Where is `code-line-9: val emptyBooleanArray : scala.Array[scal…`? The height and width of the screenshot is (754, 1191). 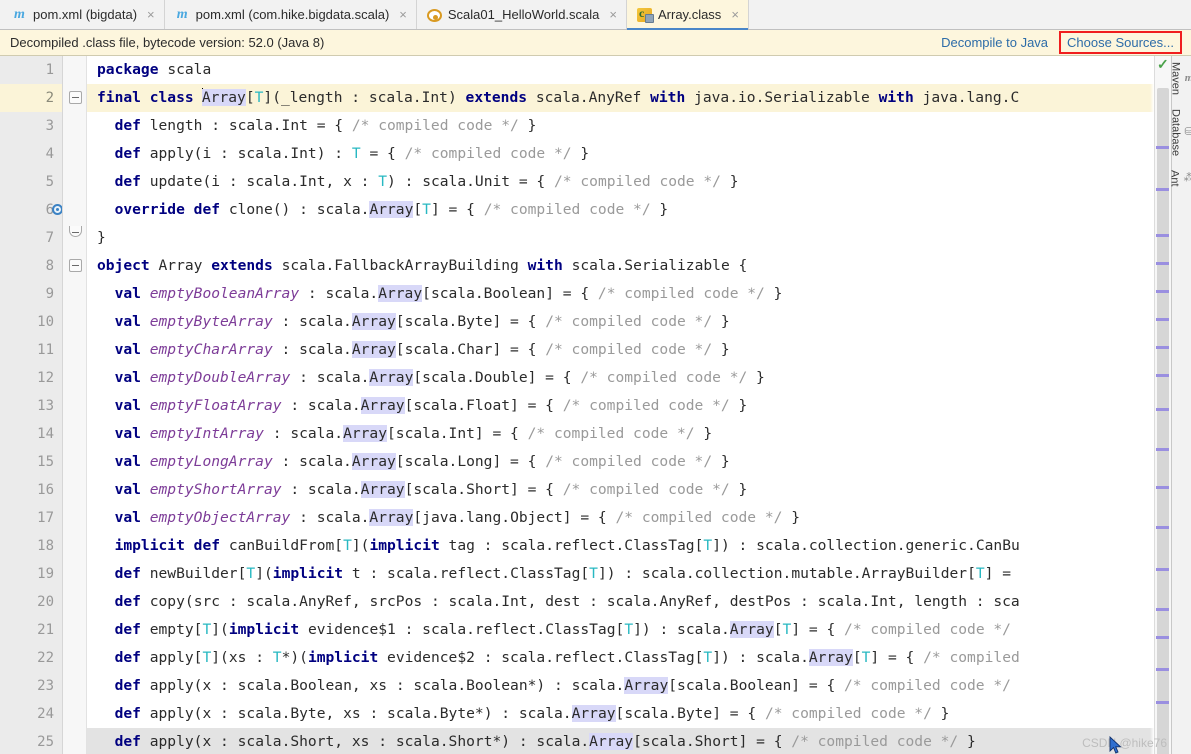 code-line-9: val emptyBooleanArray : scala.Array[scal… is located at coordinates (620, 294).